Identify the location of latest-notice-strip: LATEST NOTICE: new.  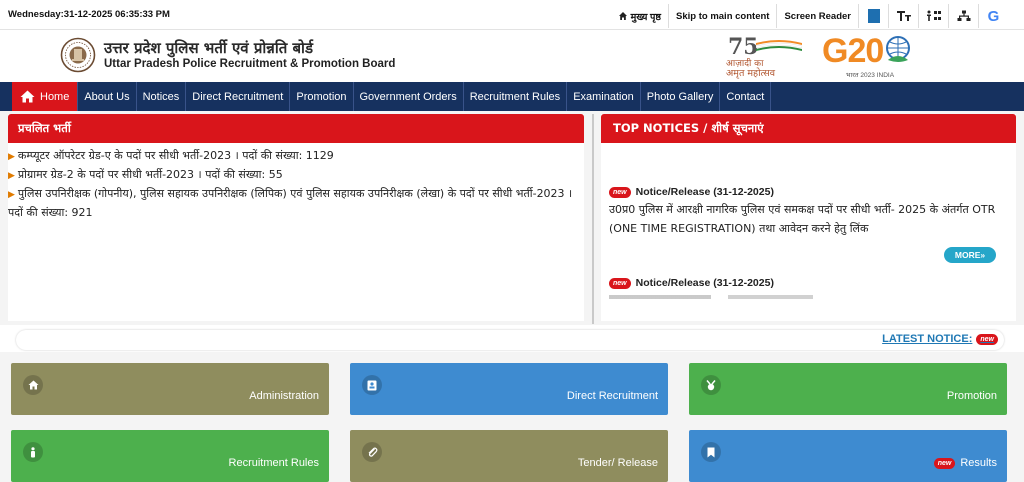
(510, 340).